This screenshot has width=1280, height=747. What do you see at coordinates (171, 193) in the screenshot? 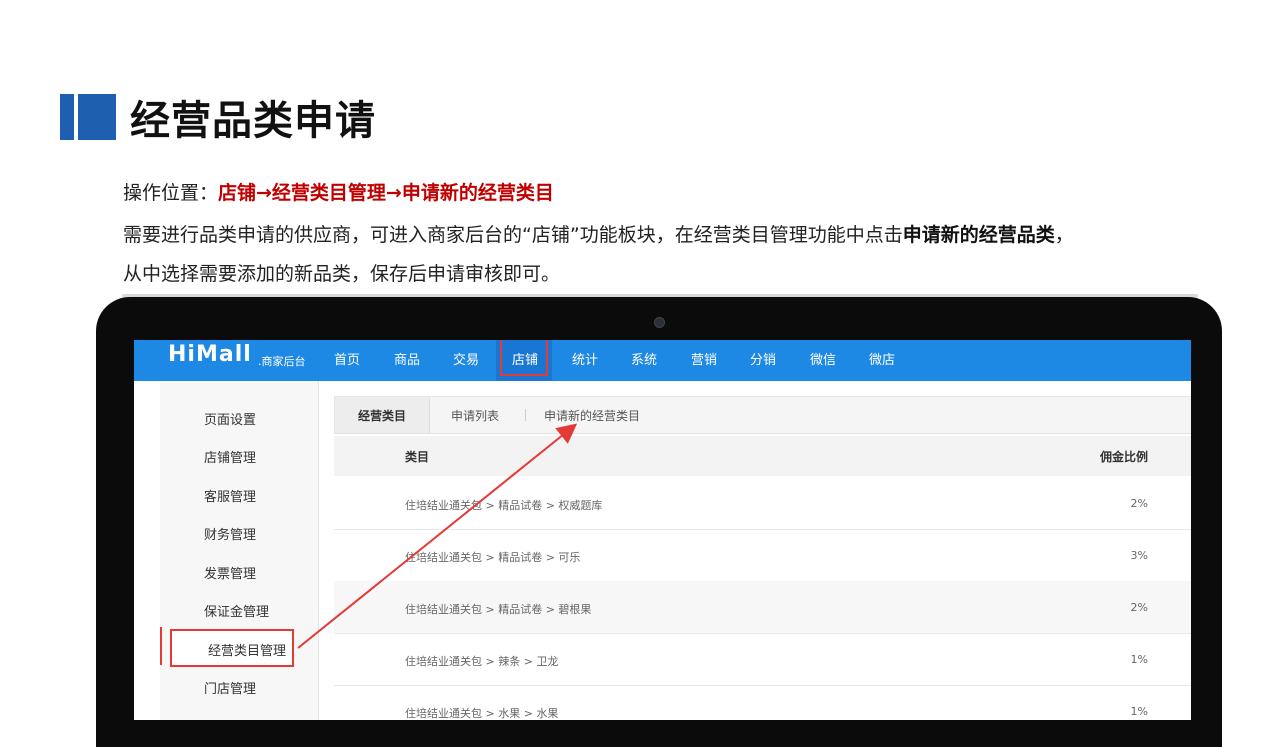
I see `location-prefix: 操作位置：` at bounding box center [171, 193].